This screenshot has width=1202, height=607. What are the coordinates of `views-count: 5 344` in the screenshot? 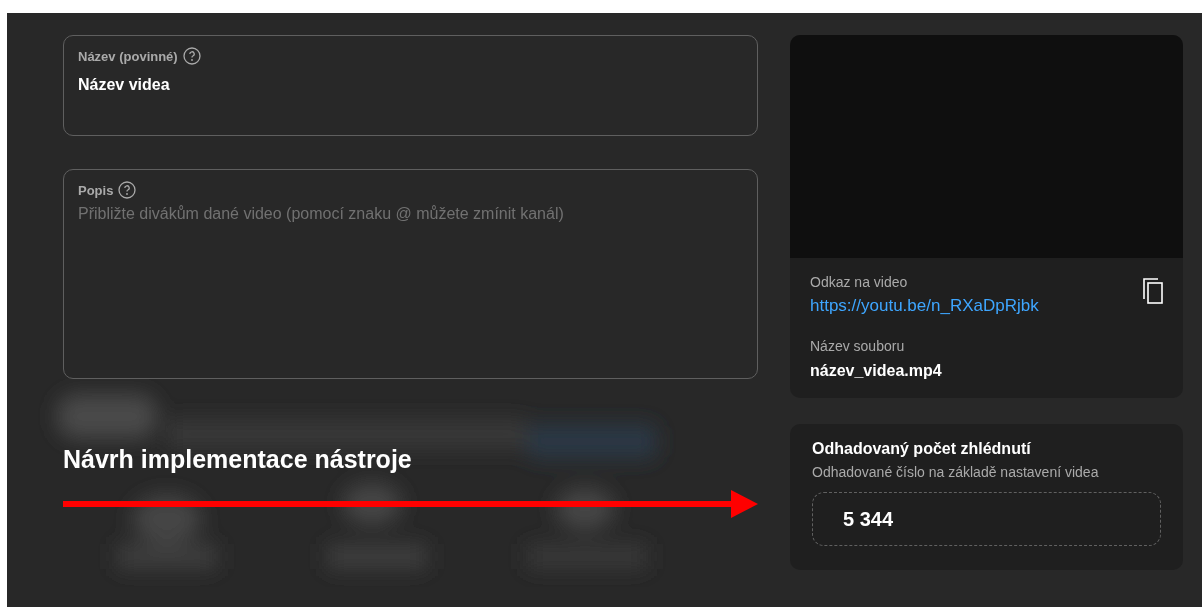 It's located at (986, 519).